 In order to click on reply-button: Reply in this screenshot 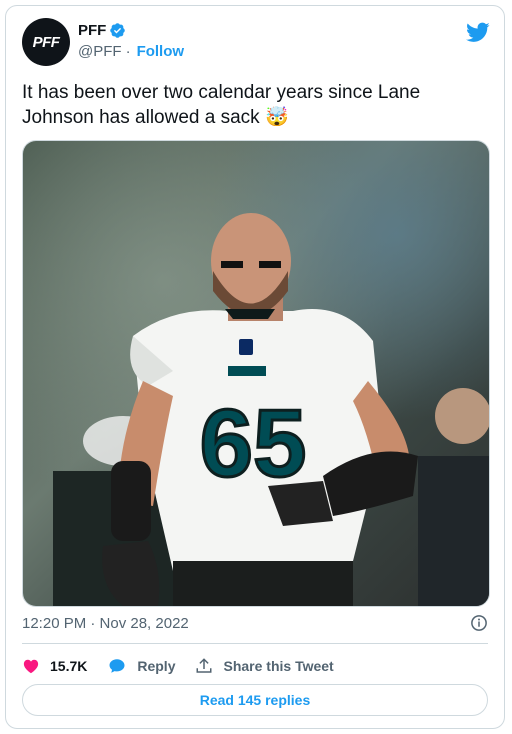, I will do `click(141, 666)`.